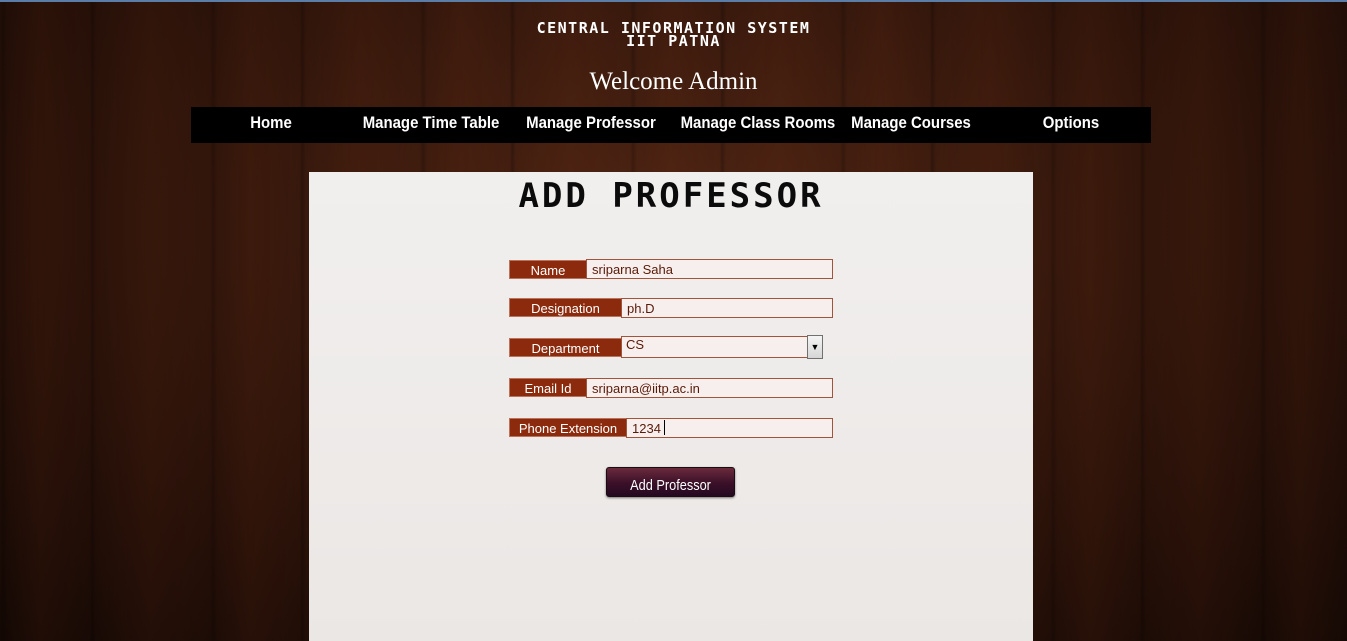 This screenshot has height=641, width=1347. What do you see at coordinates (709, 269) in the screenshot?
I see `name-input` at bounding box center [709, 269].